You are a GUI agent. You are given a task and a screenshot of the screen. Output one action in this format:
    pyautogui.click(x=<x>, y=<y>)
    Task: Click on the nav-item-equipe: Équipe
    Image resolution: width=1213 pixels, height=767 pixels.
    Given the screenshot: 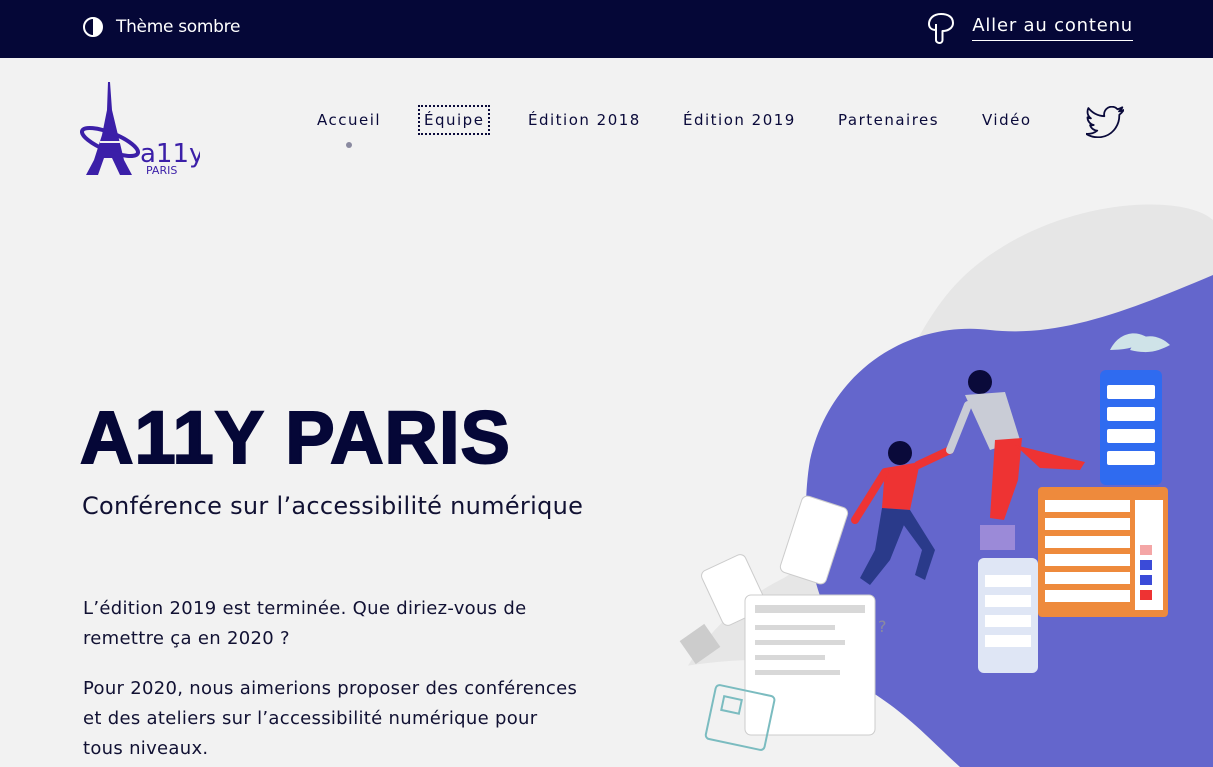 What is the action you would take?
    pyautogui.click(x=454, y=120)
    